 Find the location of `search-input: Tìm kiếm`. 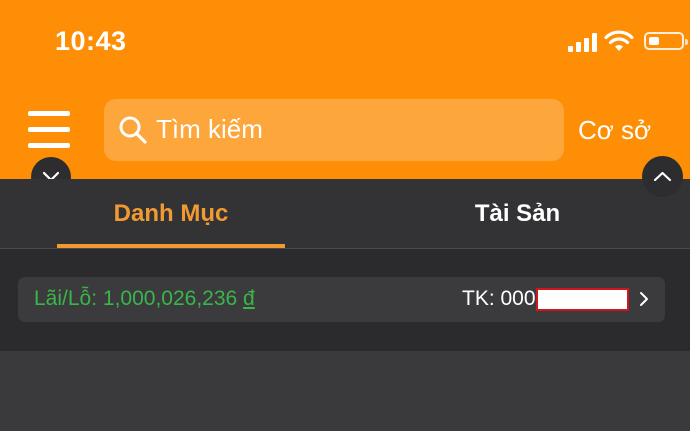

search-input: Tìm kiếm is located at coordinates (334, 130).